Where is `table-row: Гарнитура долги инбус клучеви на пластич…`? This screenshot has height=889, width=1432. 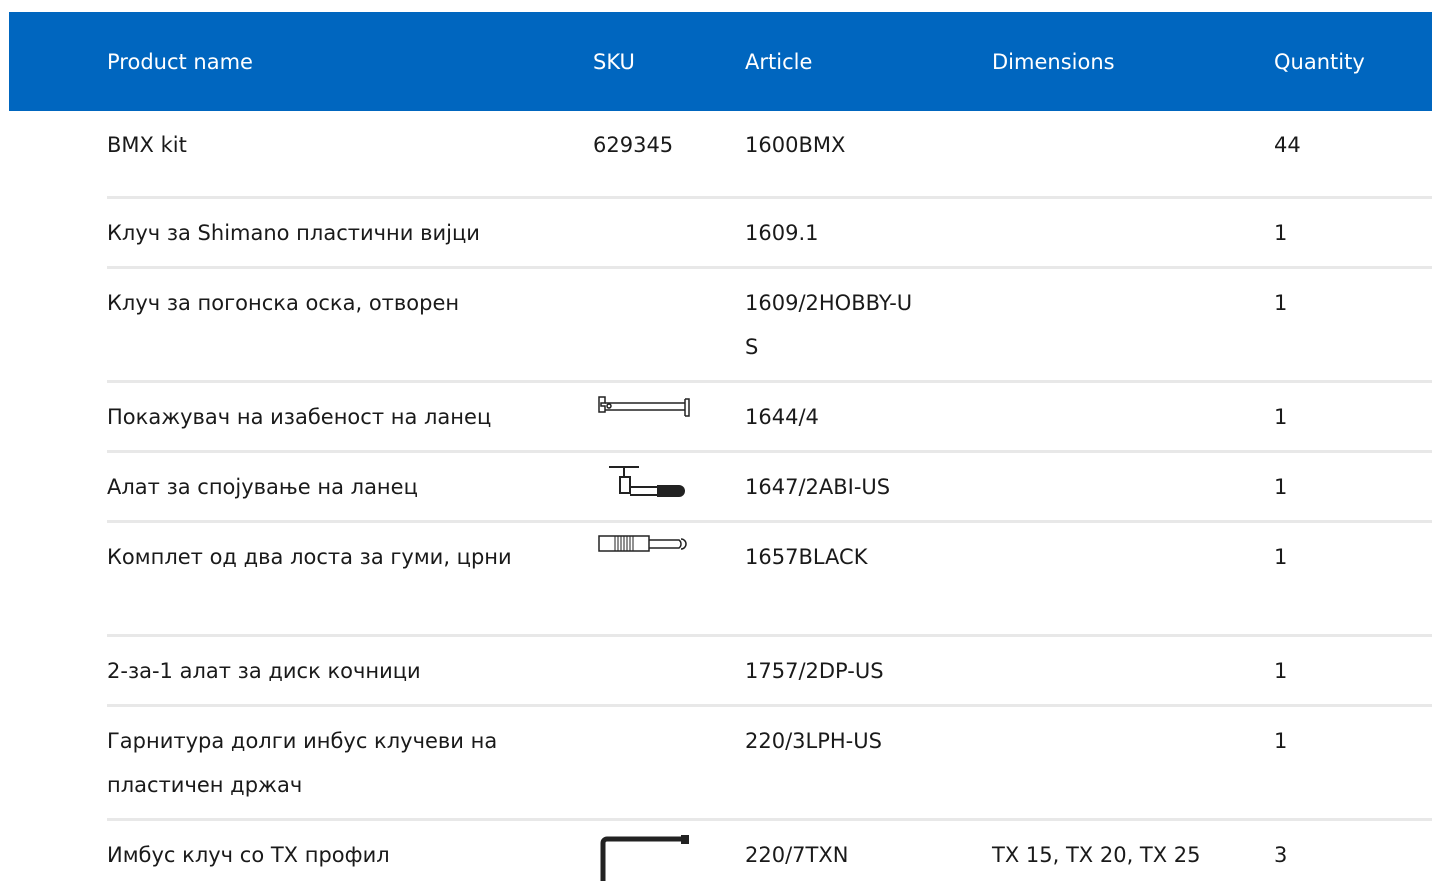 table-row: Гарнитура долги инбус клучеви на пластич… is located at coordinates (720, 763).